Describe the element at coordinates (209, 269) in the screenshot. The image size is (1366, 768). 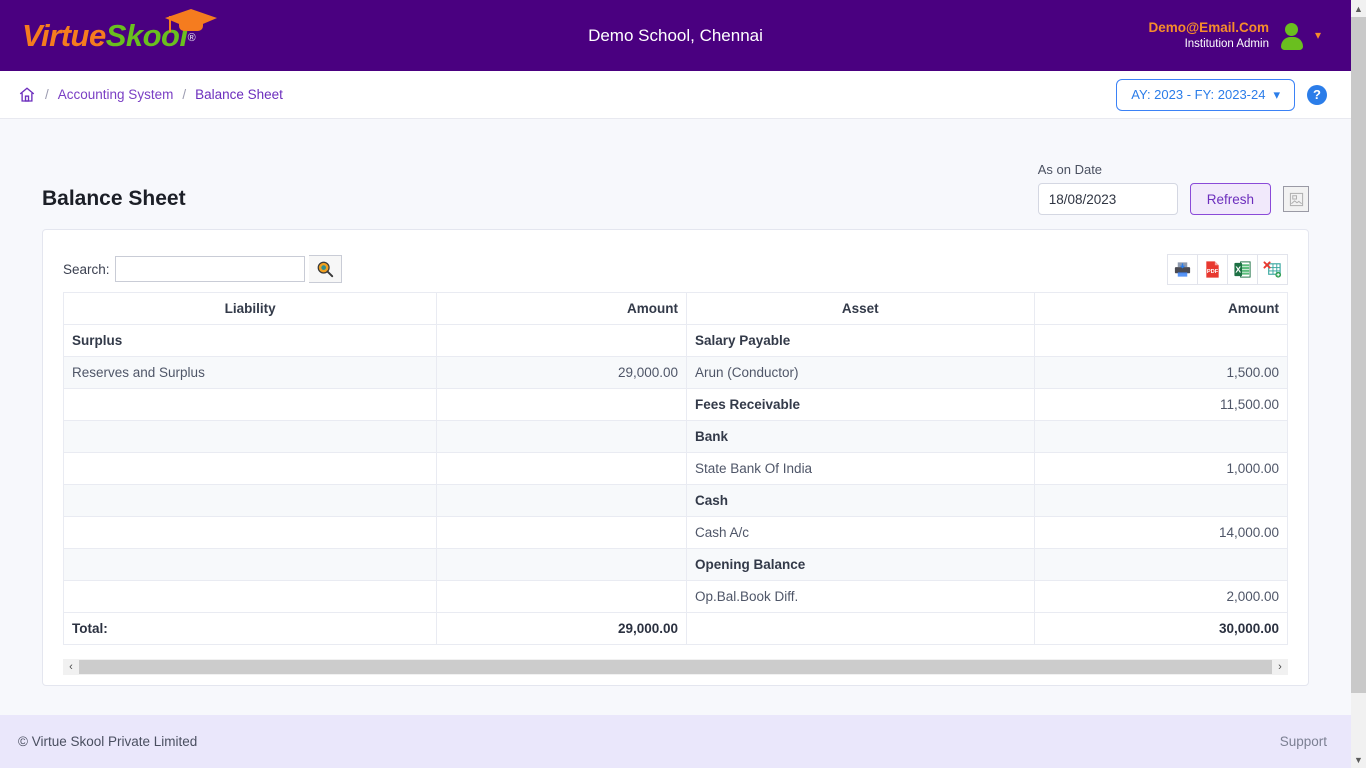
I see `search-input` at that location.